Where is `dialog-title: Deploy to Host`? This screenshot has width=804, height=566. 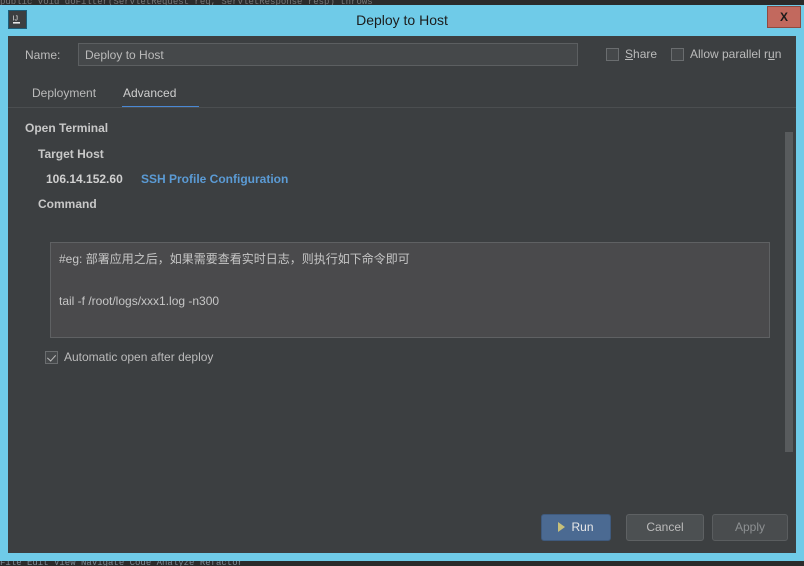
dialog-title: Deploy to Host is located at coordinates (402, 20).